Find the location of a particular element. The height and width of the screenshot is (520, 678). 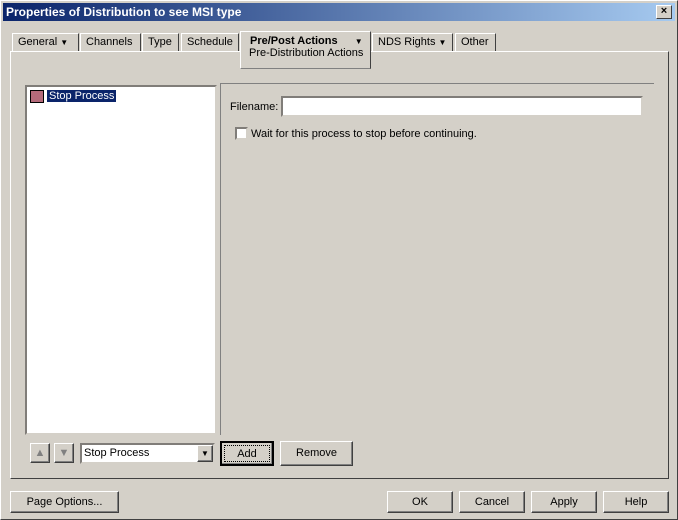

tab-general: General ▼ is located at coordinates (45, 42).